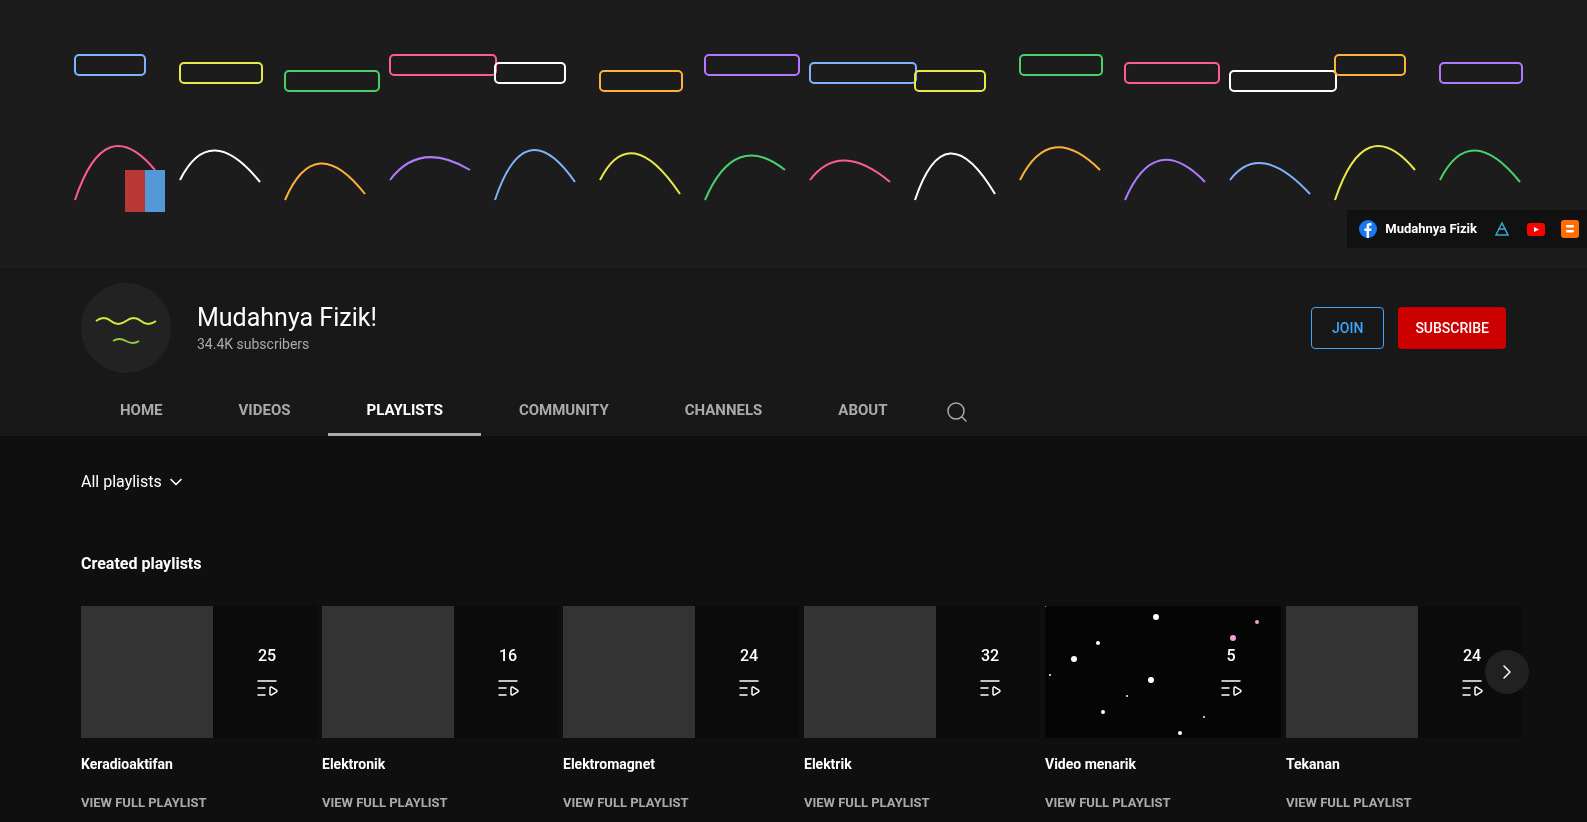 The width and height of the screenshot is (1587, 822). What do you see at coordinates (563, 412) in the screenshot?
I see `channel-tab: COMMUNITY` at bounding box center [563, 412].